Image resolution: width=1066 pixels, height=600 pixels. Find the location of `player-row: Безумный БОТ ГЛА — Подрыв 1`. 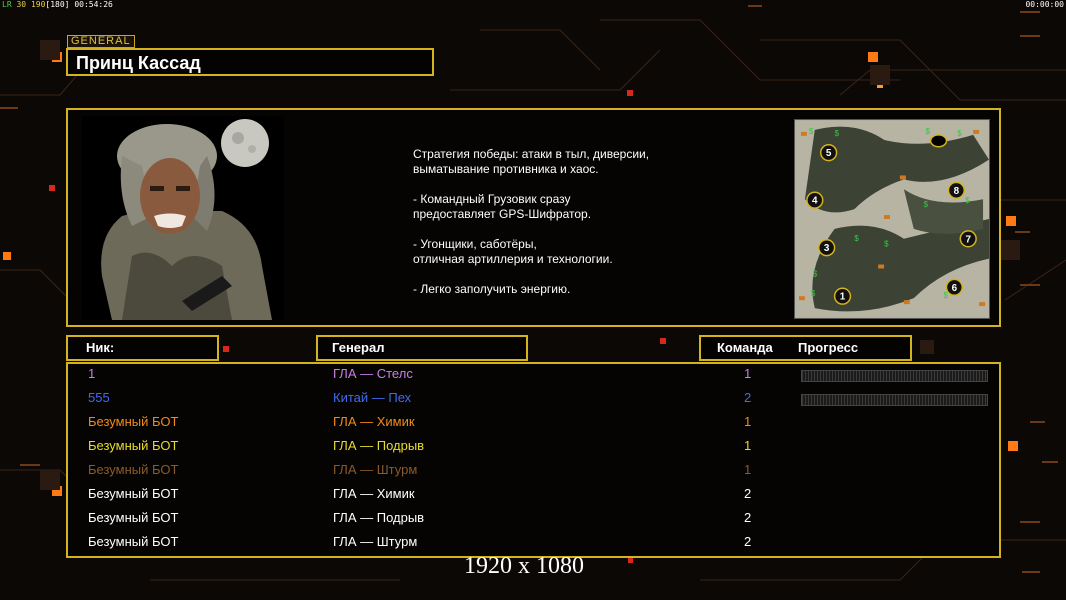

player-row: Безумный БОТ ГЛА — Подрыв 1 is located at coordinates (535, 450).